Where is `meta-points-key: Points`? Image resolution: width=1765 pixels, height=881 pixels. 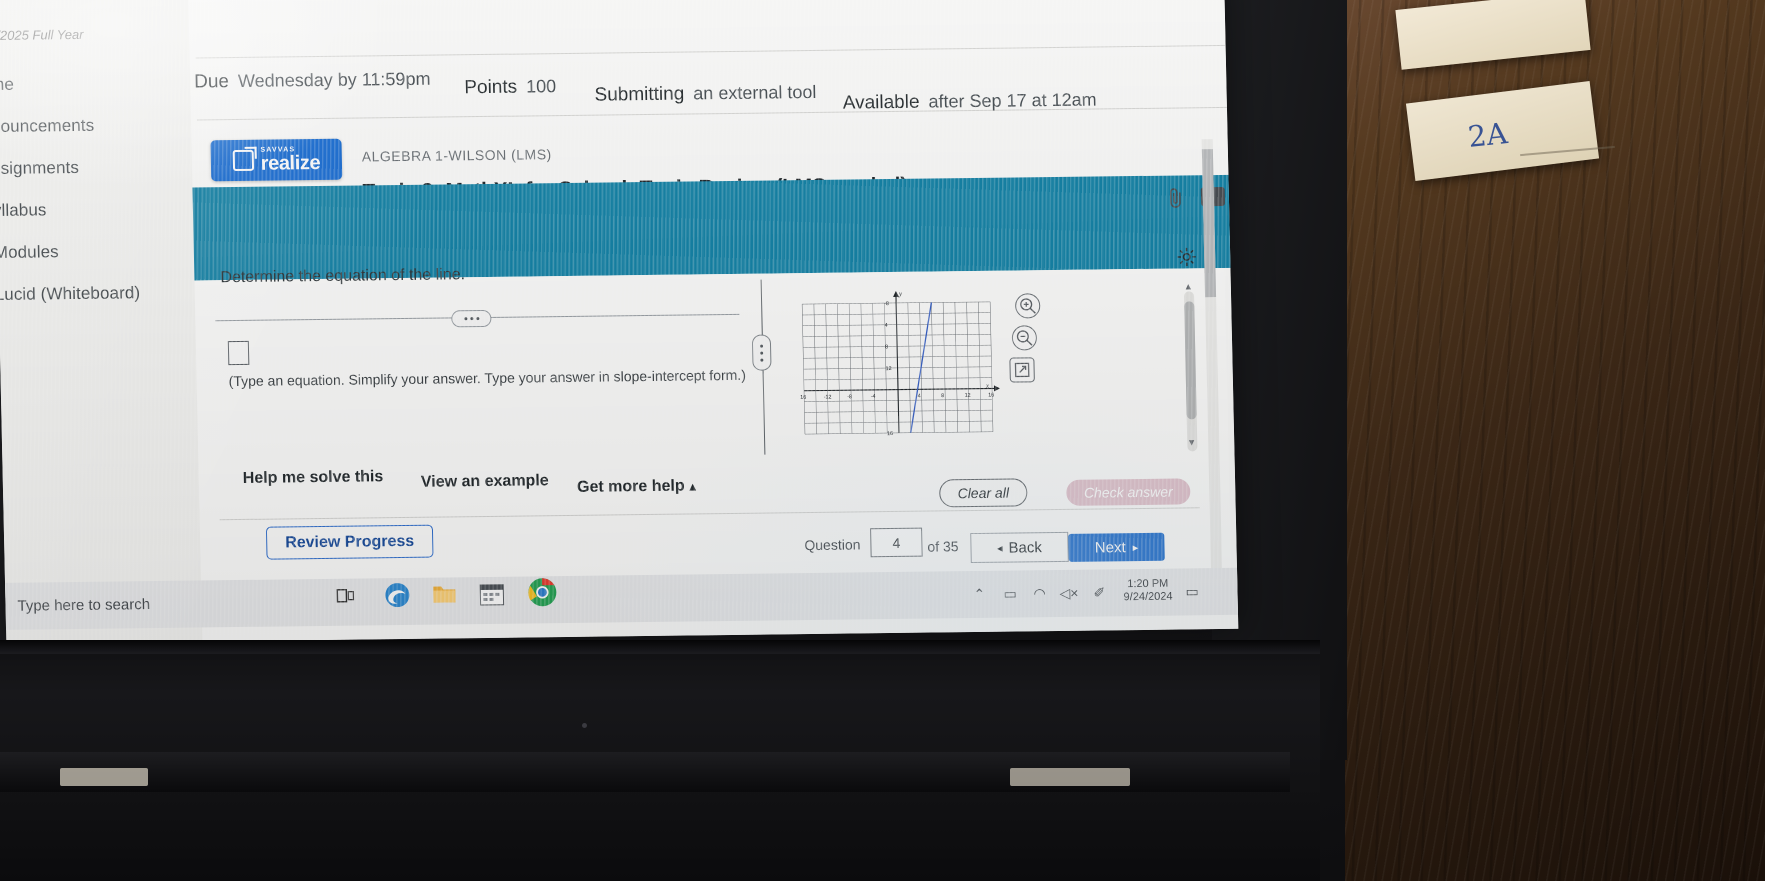
meta-points-key: Points is located at coordinates (491, 87).